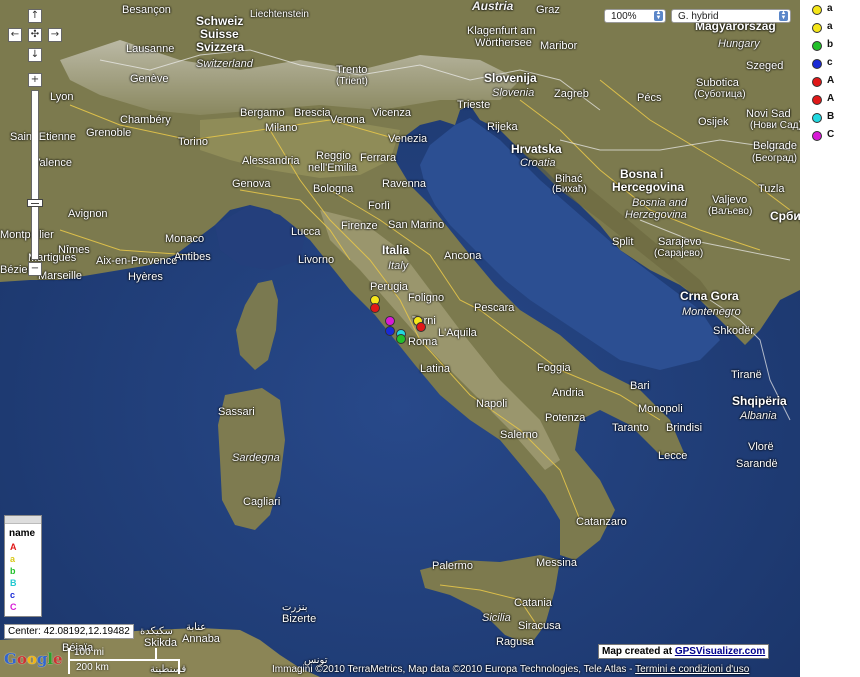  I want to click on terms-link: Termini e condizioni d'uso, so click(692, 669).